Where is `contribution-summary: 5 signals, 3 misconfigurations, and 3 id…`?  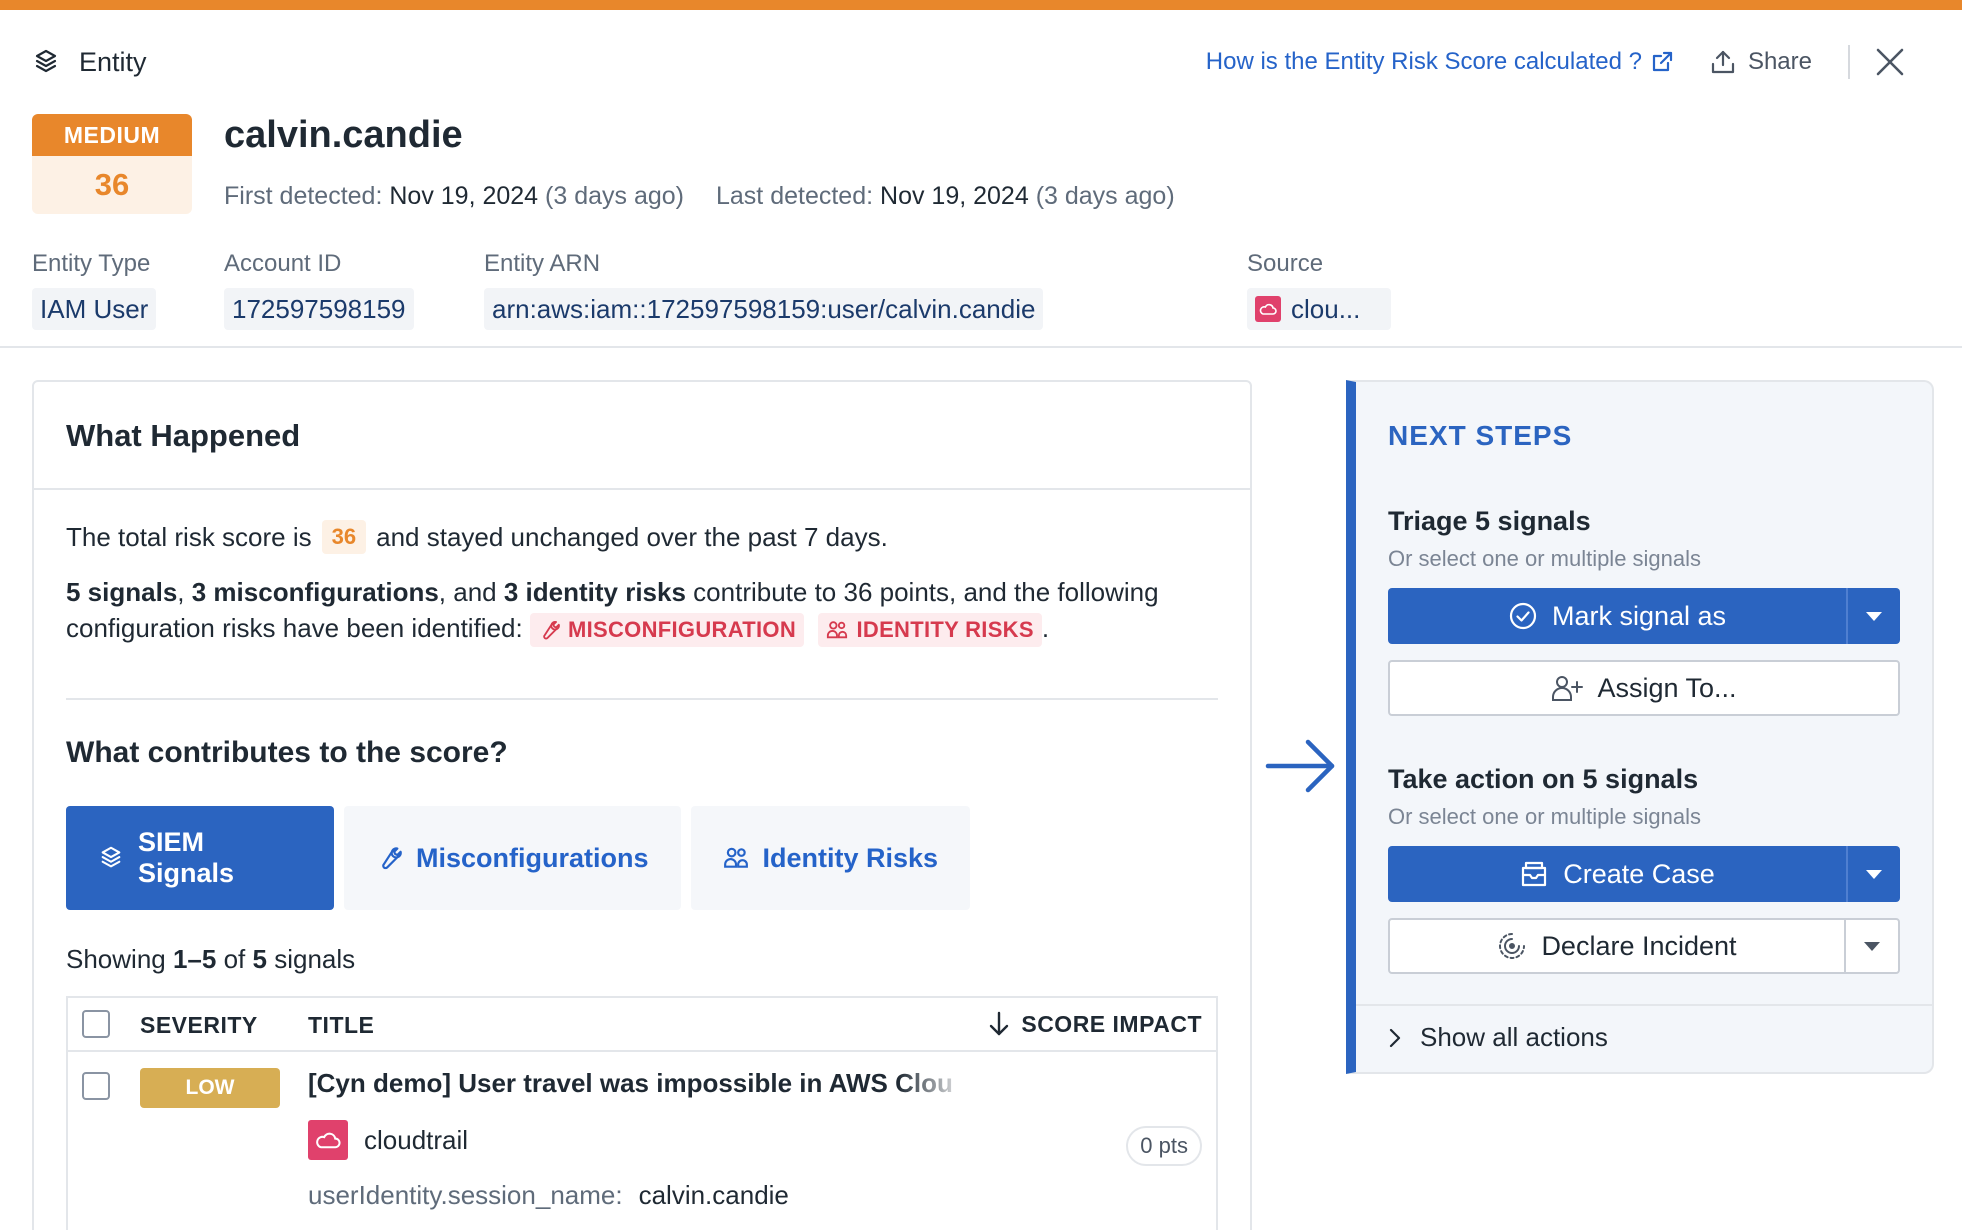 contribution-summary: 5 signals, 3 misconfigurations, and 3 id… is located at coordinates (646, 611).